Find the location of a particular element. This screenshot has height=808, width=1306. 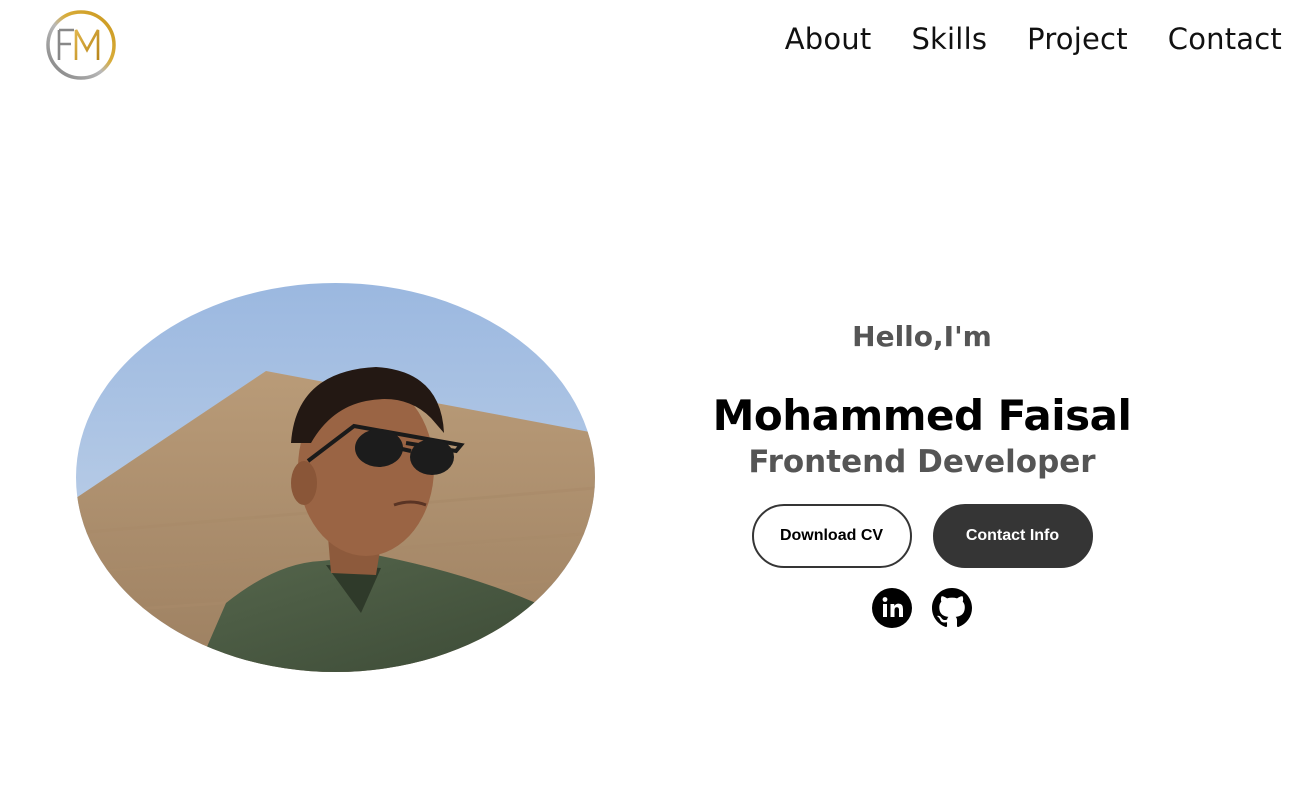

main-nav: About Skills Project Contact is located at coordinates (1033, 39).